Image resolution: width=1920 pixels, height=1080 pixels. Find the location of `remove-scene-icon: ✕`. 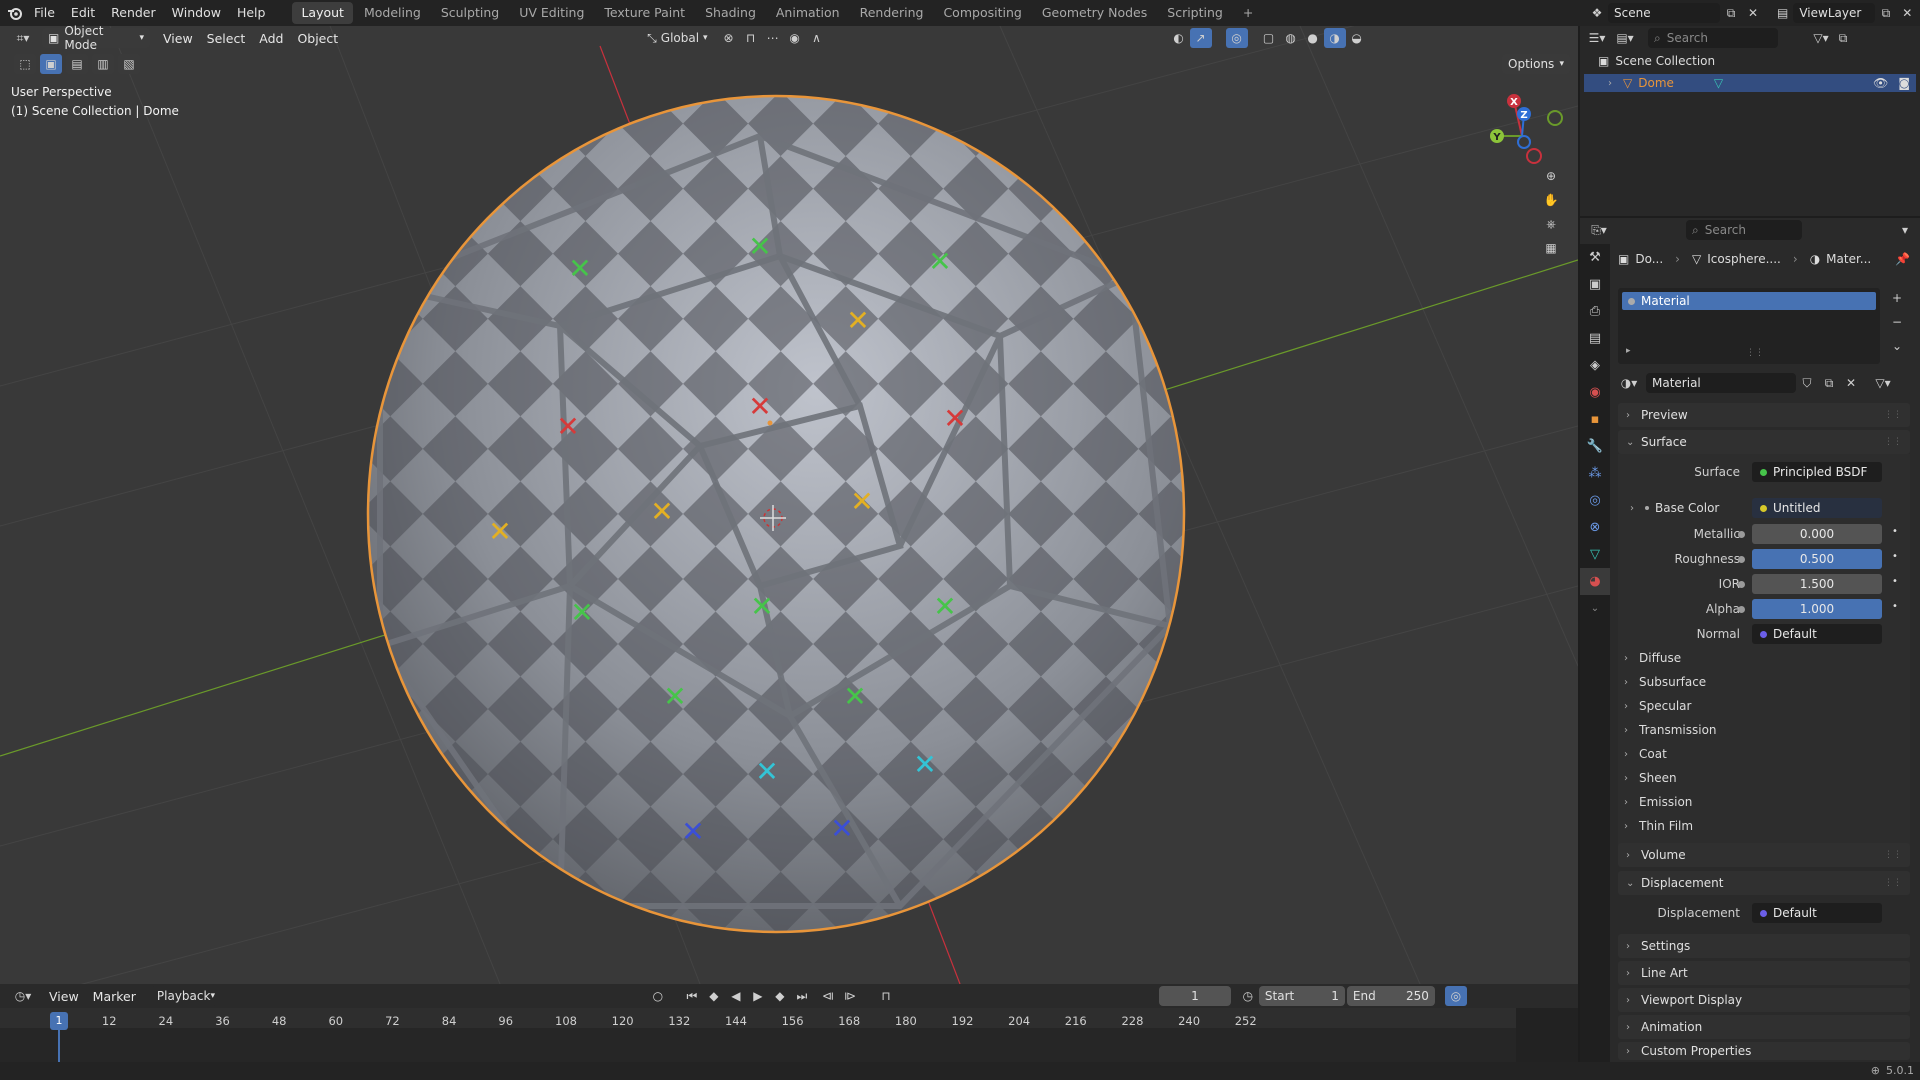

remove-scene-icon: ✕ is located at coordinates (1753, 13).